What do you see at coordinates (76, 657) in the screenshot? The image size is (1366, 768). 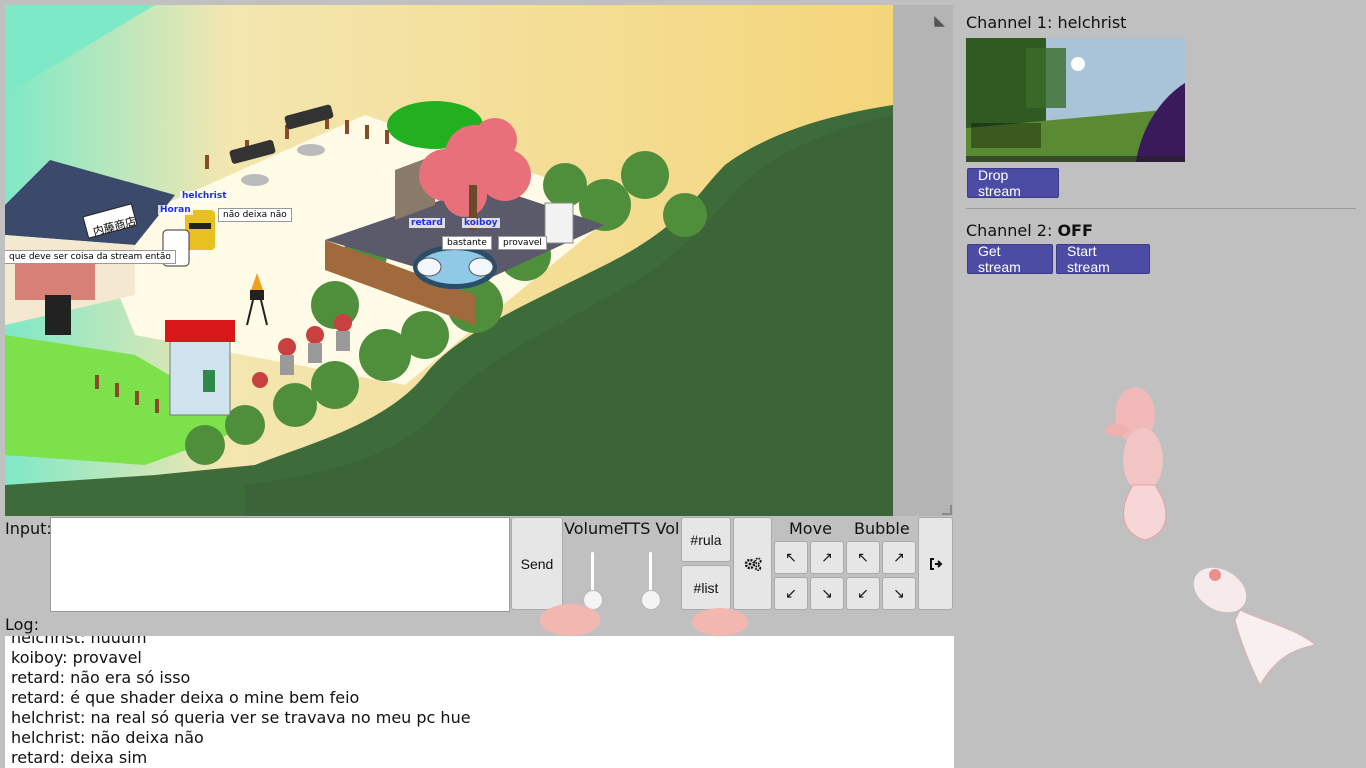 I see `log-line: koiboy: provavel` at bounding box center [76, 657].